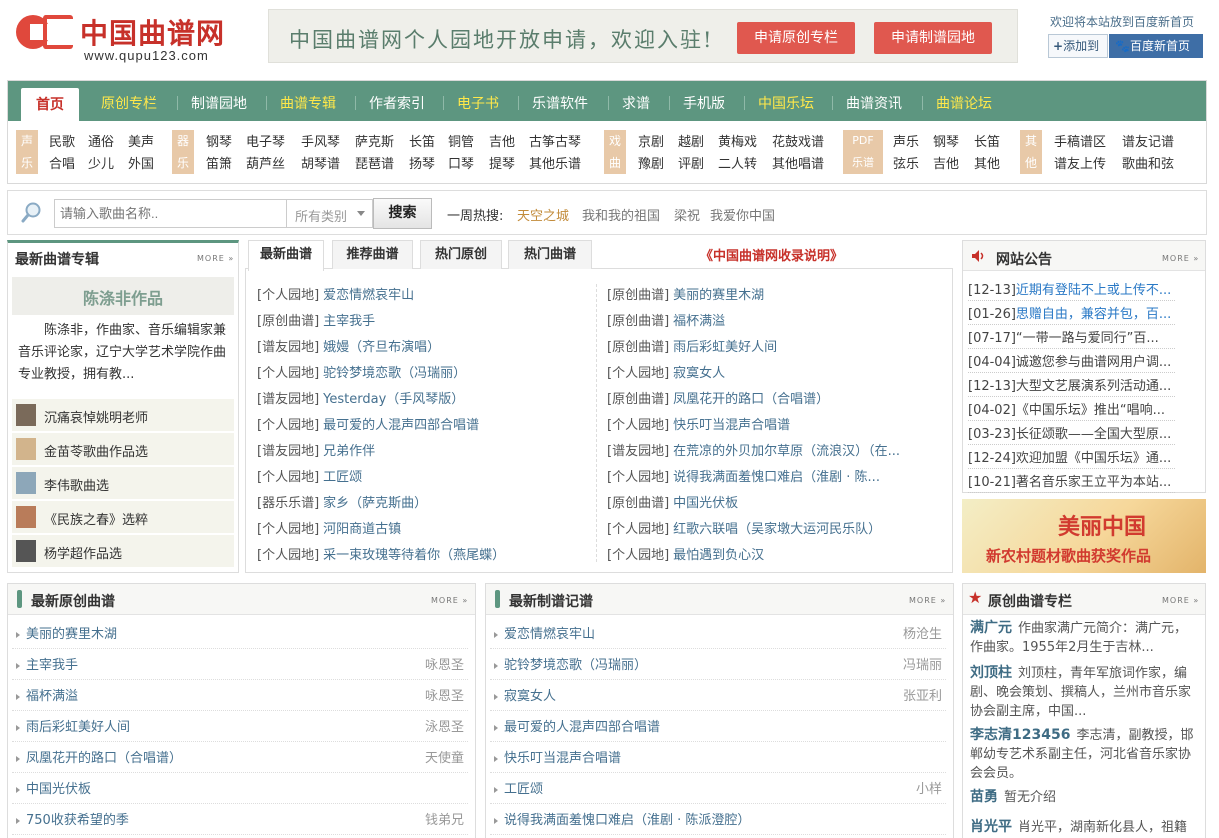 This screenshot has width=1219, height=838. Describe the element at coordinates (666, 371) in the screenshot. I see `score-list-item: [个人园地] 寂寞女人` at that location.